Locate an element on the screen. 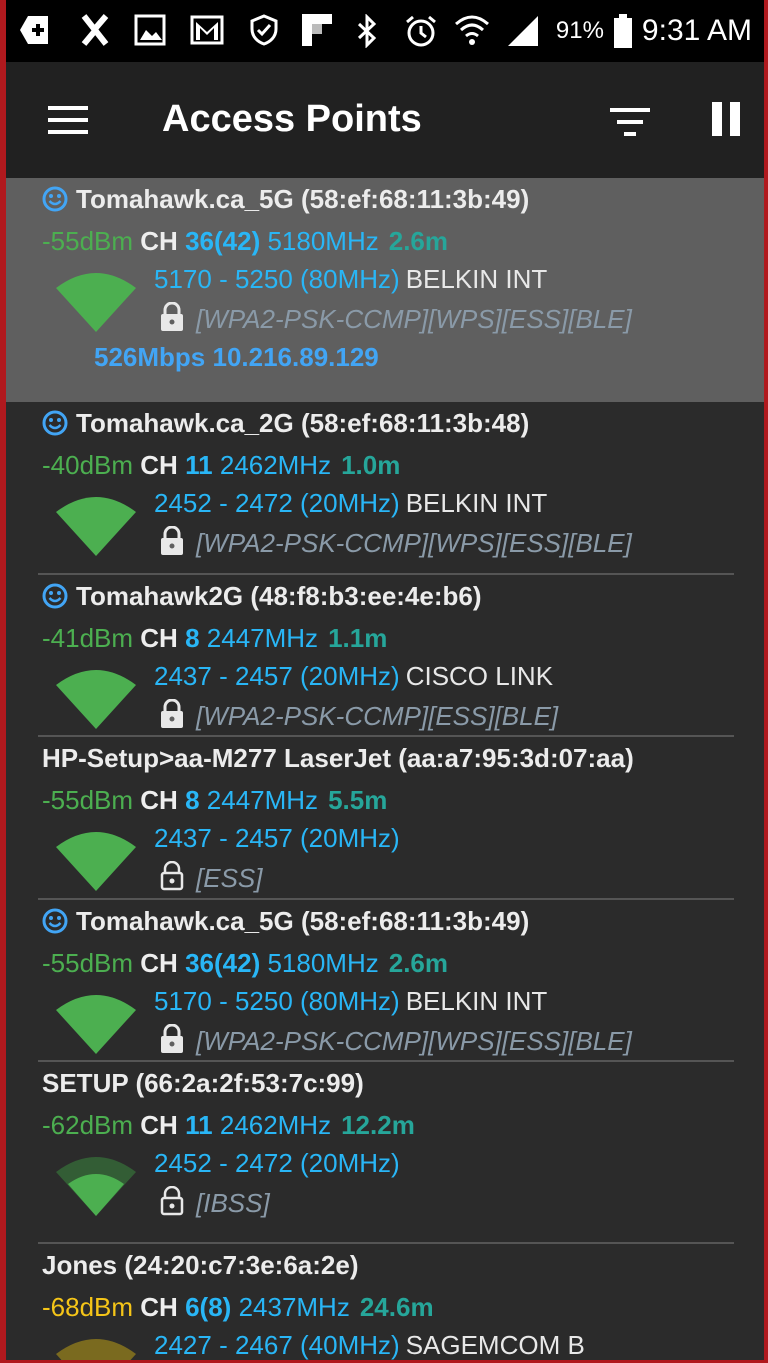 The width and height of the screenshot is (768, 1363). distance: 12.2m is located at coordinates (378, 1125).